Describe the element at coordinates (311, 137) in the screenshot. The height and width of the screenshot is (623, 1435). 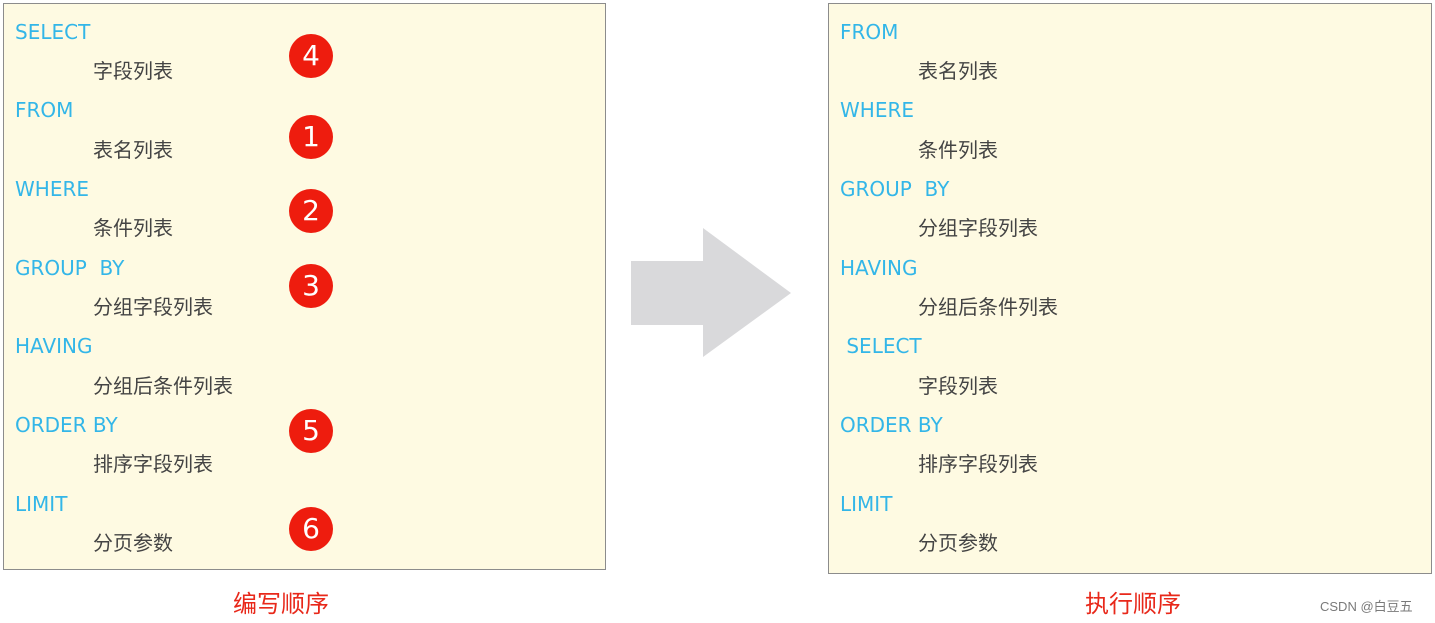
I see `step-badge-1: 1` at that location.